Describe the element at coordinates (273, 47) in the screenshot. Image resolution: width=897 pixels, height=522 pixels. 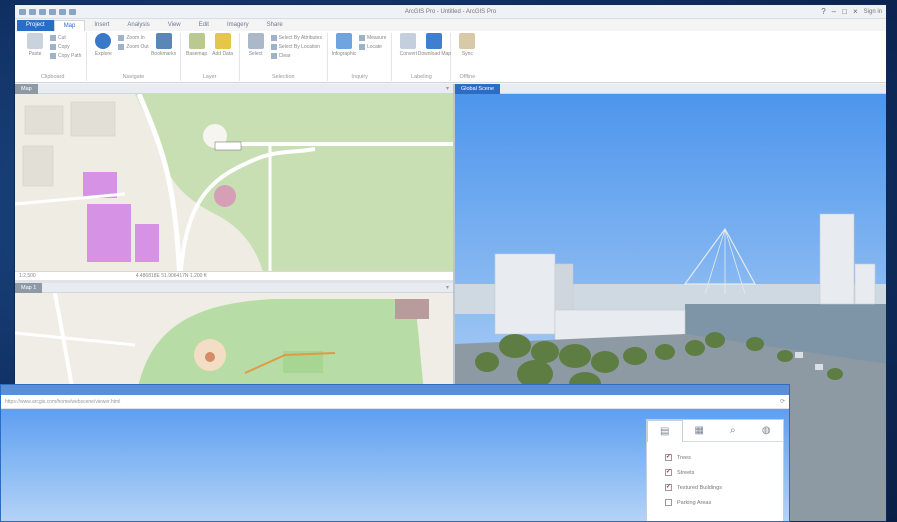
I see `select-by-location-icon` at that location.